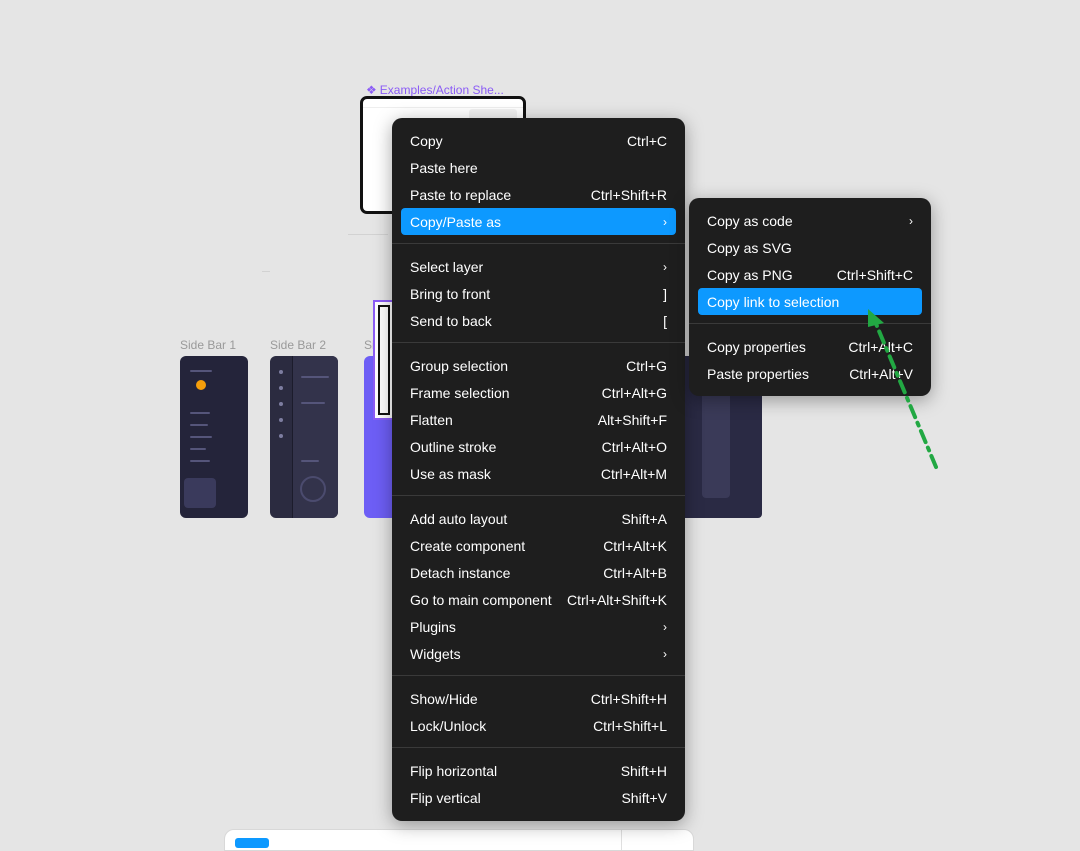  What do you see at coordinates (448, 725) in the screenshot?
I see `menu-item-label: Lock/Unlock` at bounding box center [448, 725].